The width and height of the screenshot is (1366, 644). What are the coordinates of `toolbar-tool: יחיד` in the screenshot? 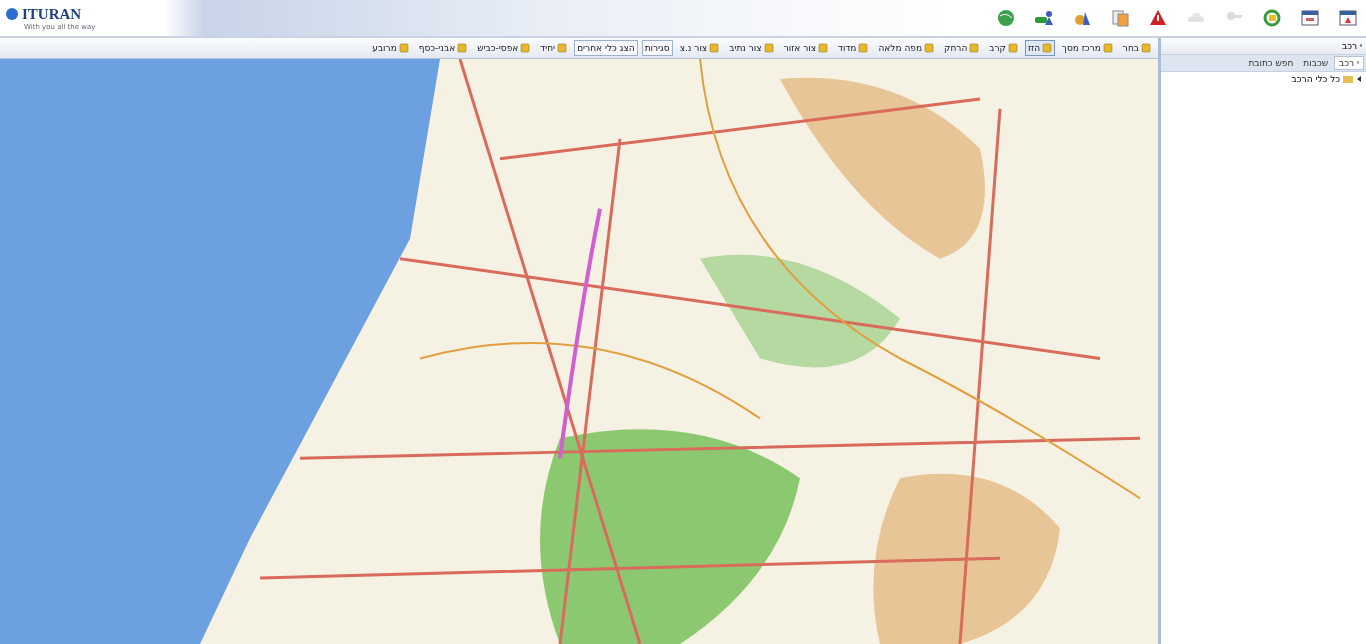 It's located at (554, 48).